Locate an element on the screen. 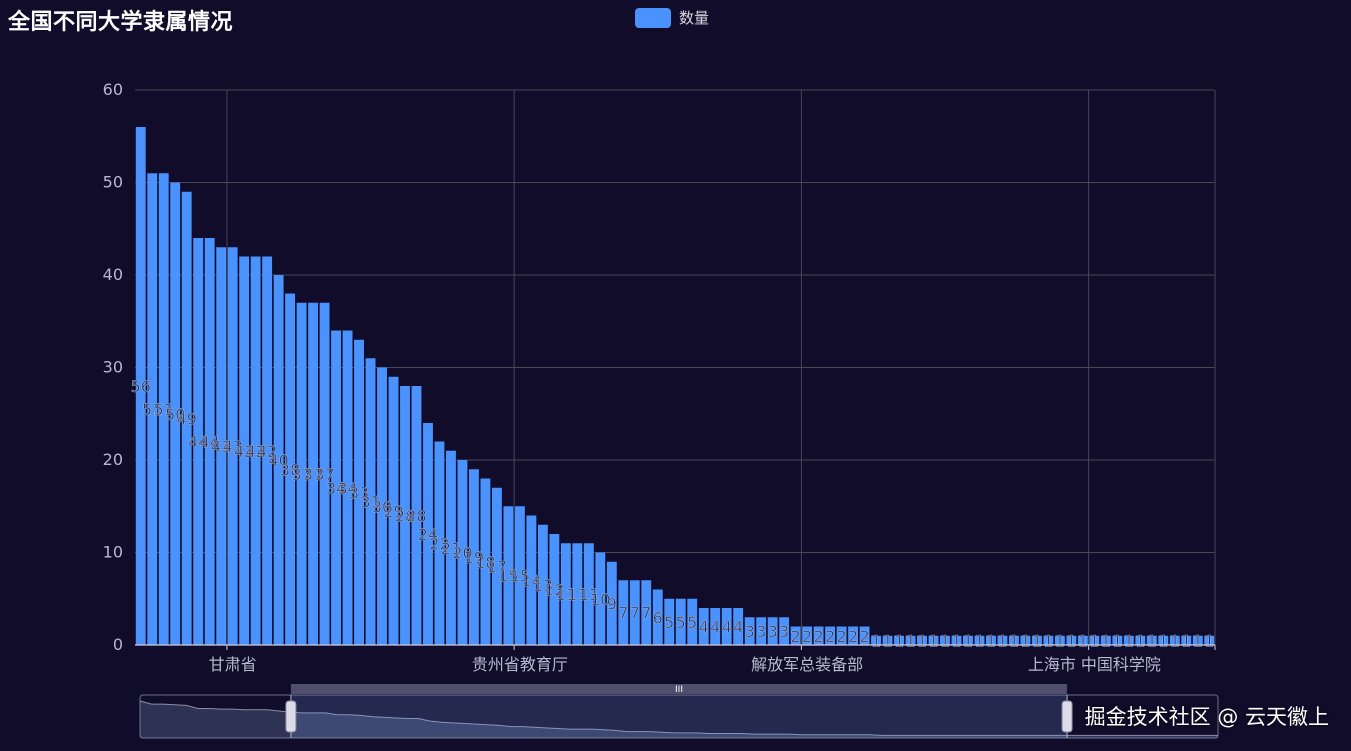  data-zoom-slider: III is located at coordinates (679, 711).